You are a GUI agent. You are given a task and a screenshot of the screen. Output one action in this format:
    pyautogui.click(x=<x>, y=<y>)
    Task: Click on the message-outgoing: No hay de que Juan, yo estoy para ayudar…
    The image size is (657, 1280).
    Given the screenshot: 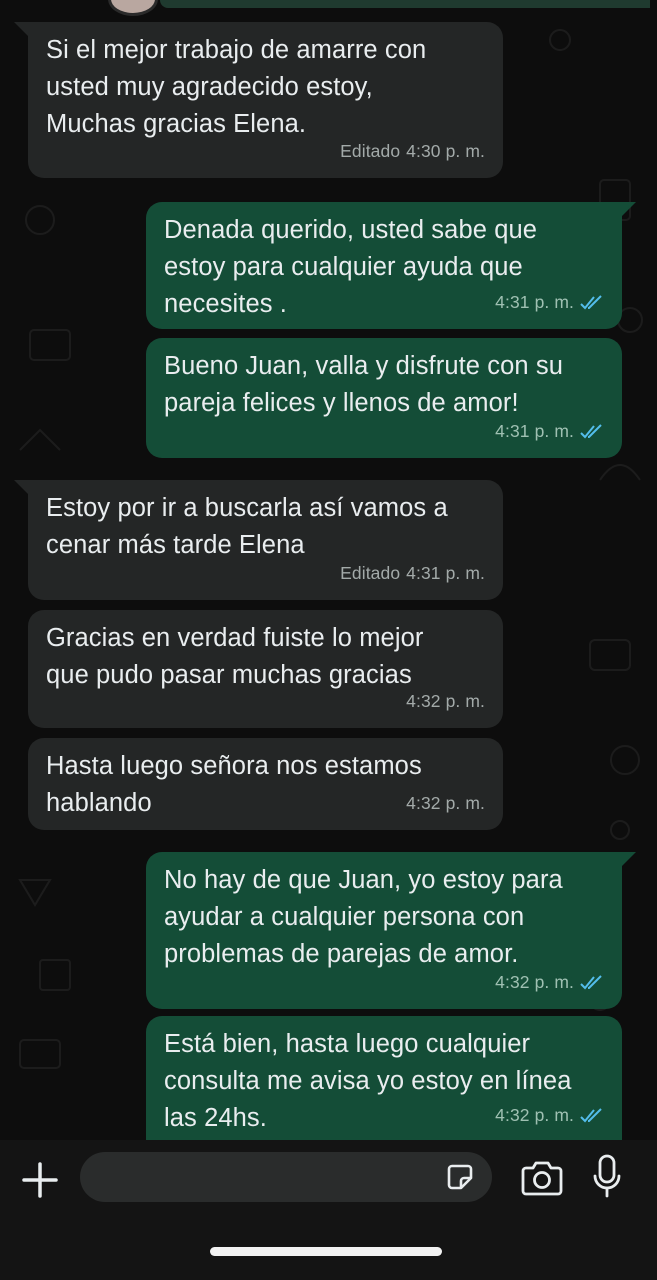 What is the action you would take?
    pyautogui.click(x=384, y=930)
    